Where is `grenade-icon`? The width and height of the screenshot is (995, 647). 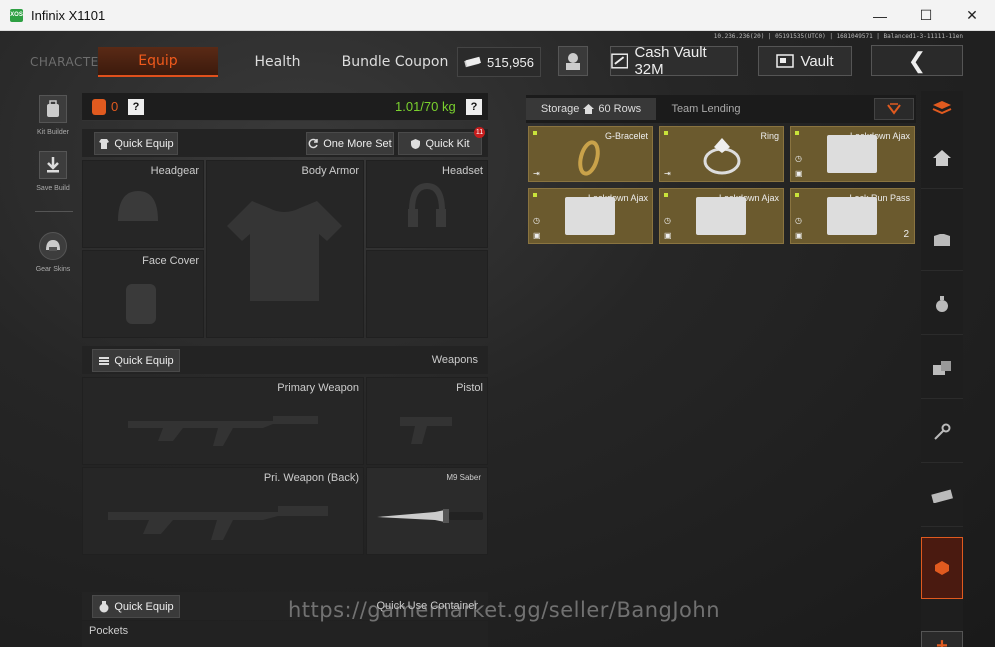
grenade-icon is located at coordinates (104, 606).